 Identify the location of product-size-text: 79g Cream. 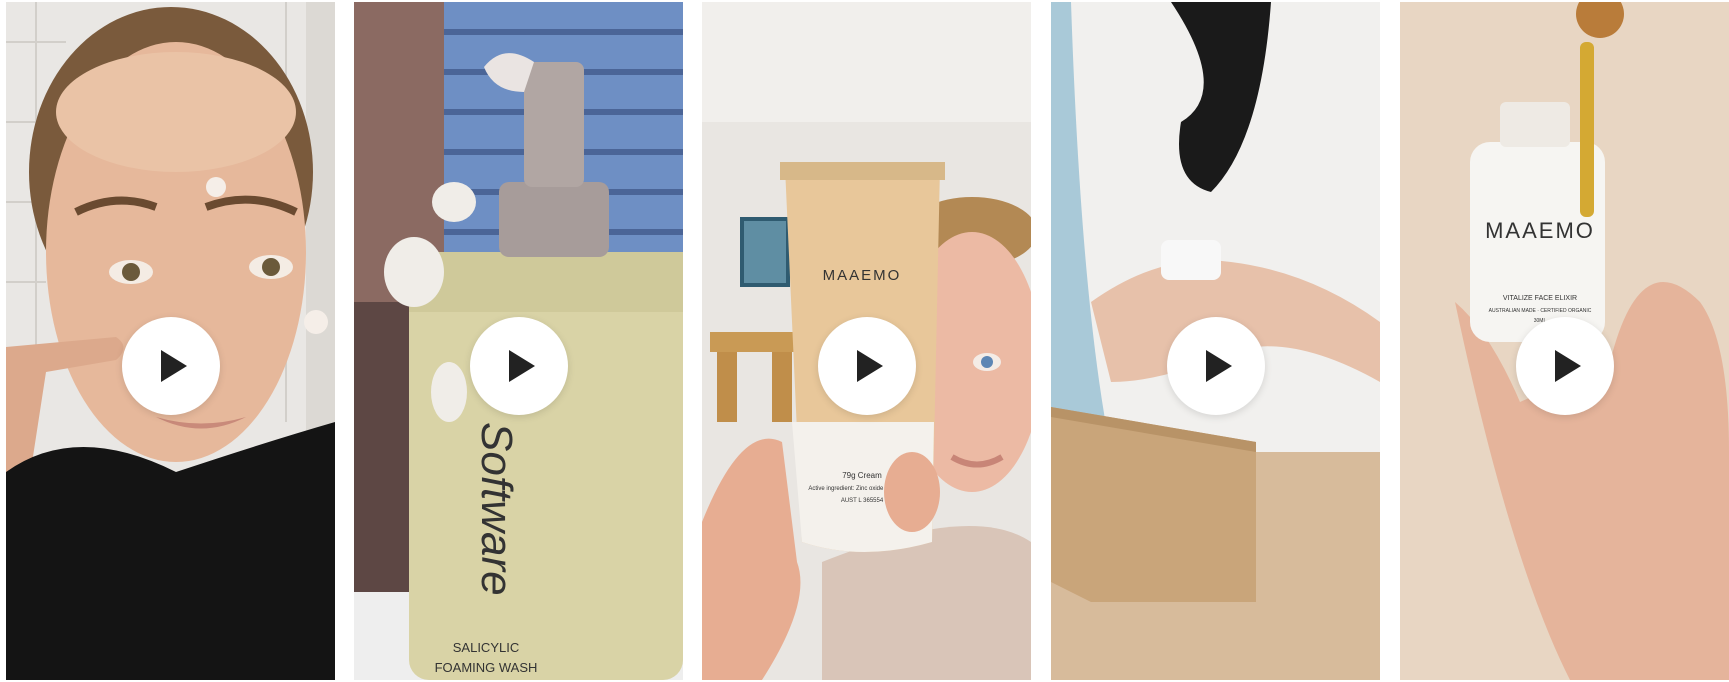
(862, 475).